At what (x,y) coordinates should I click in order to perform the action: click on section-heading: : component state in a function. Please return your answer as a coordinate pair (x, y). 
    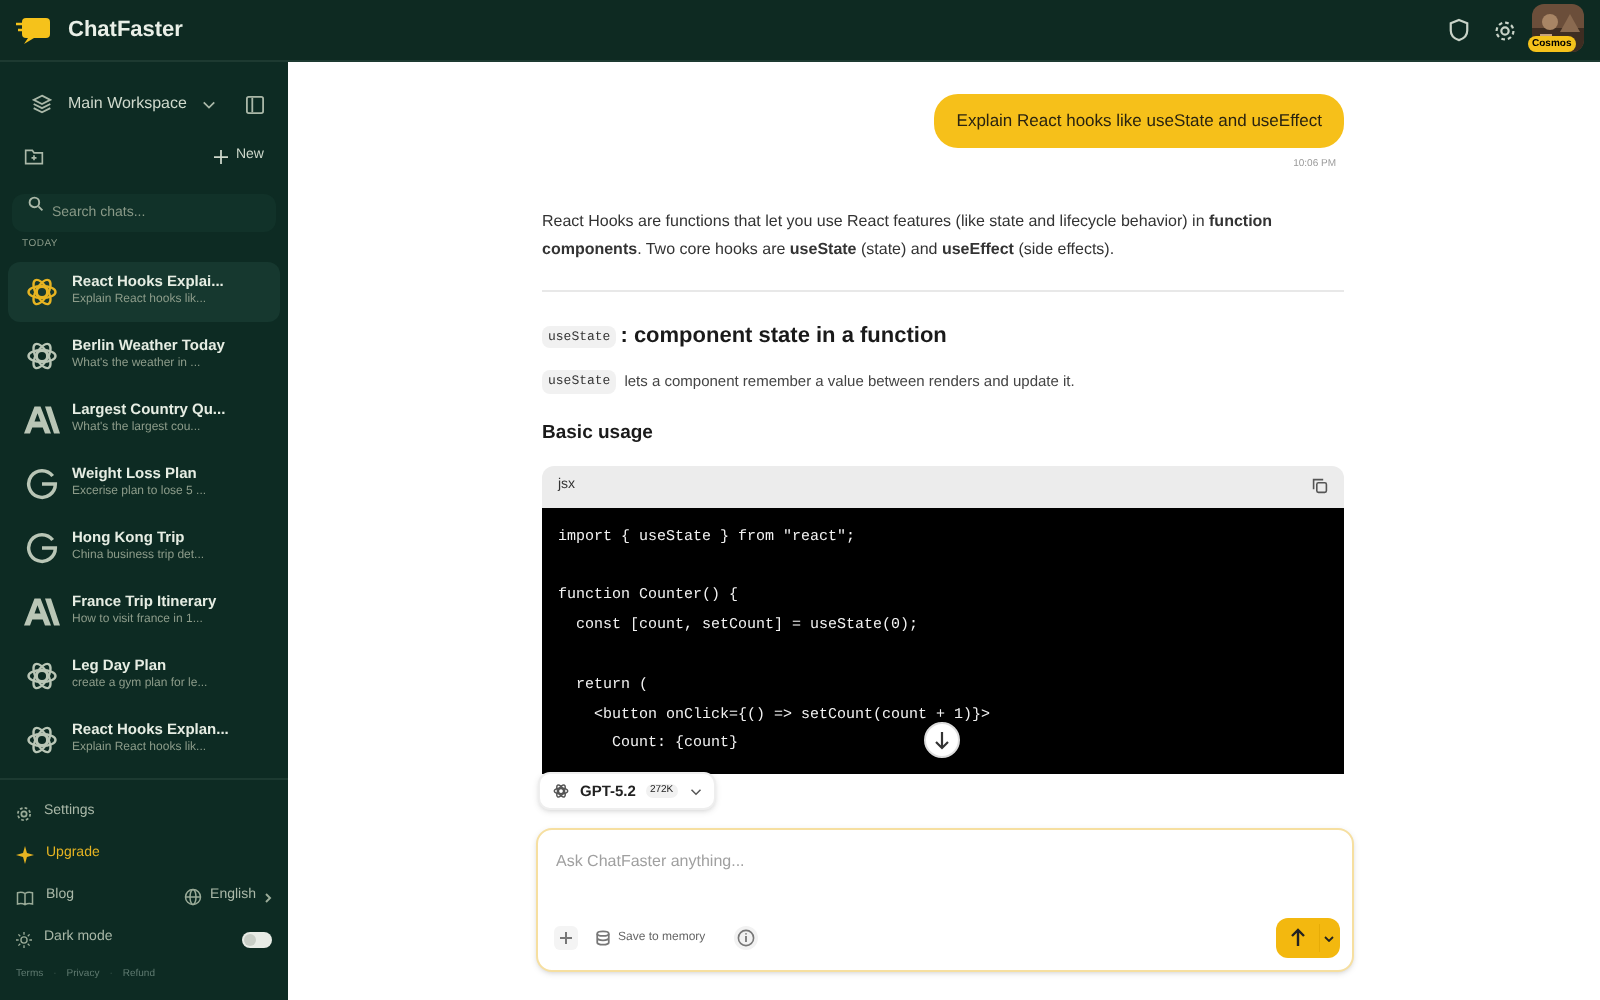
    Looking at the image, I should click on (783, 337).